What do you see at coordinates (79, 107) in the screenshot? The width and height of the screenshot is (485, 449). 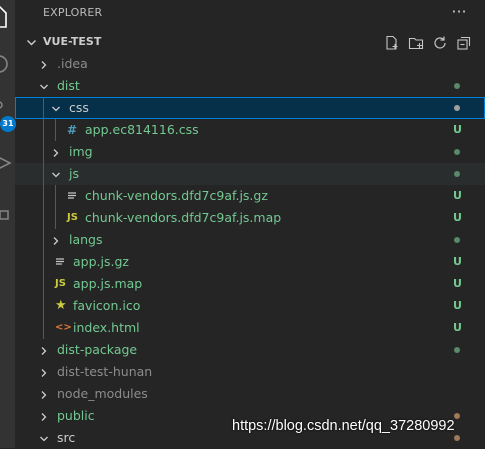 I see `tree-item-label: css` at bounding box center [79, 107].